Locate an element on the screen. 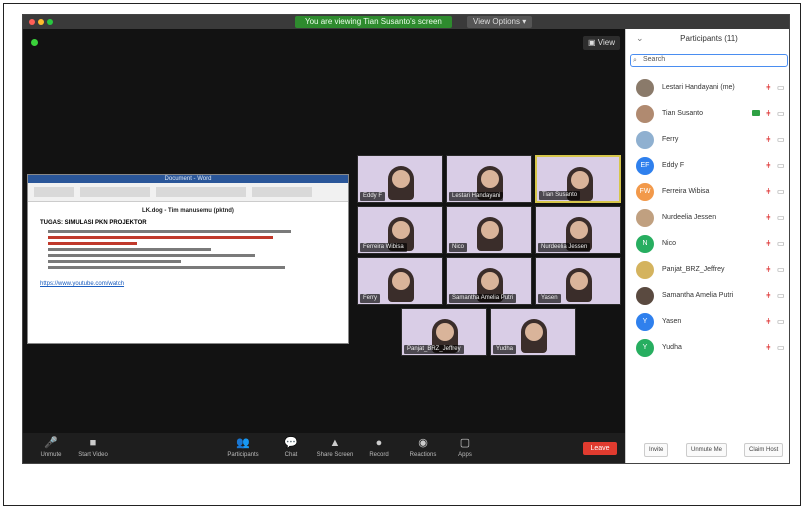  participant-row: EF Eddy F ǂ ▭ is located at coordinates (707, 167).